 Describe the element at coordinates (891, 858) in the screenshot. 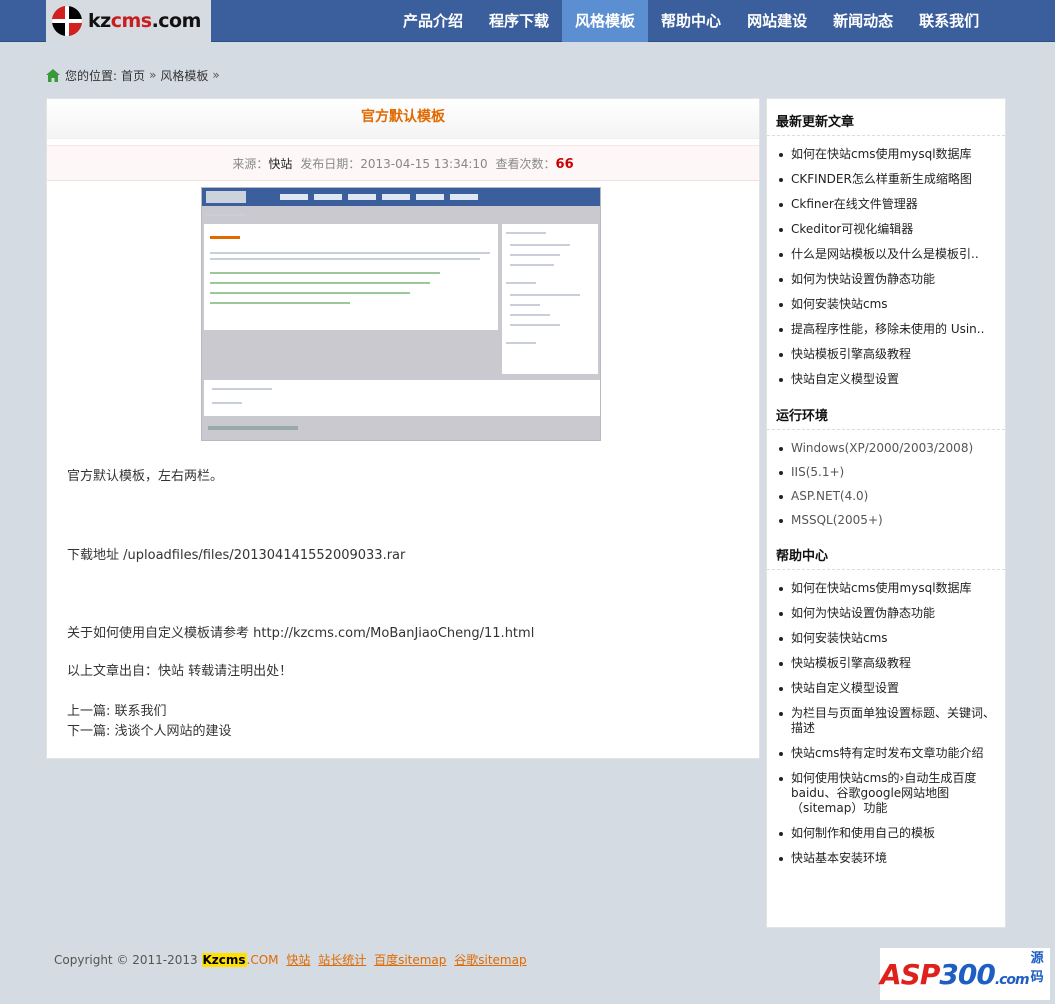

I see `help-article-item: 快站基本安装环境` at that location.